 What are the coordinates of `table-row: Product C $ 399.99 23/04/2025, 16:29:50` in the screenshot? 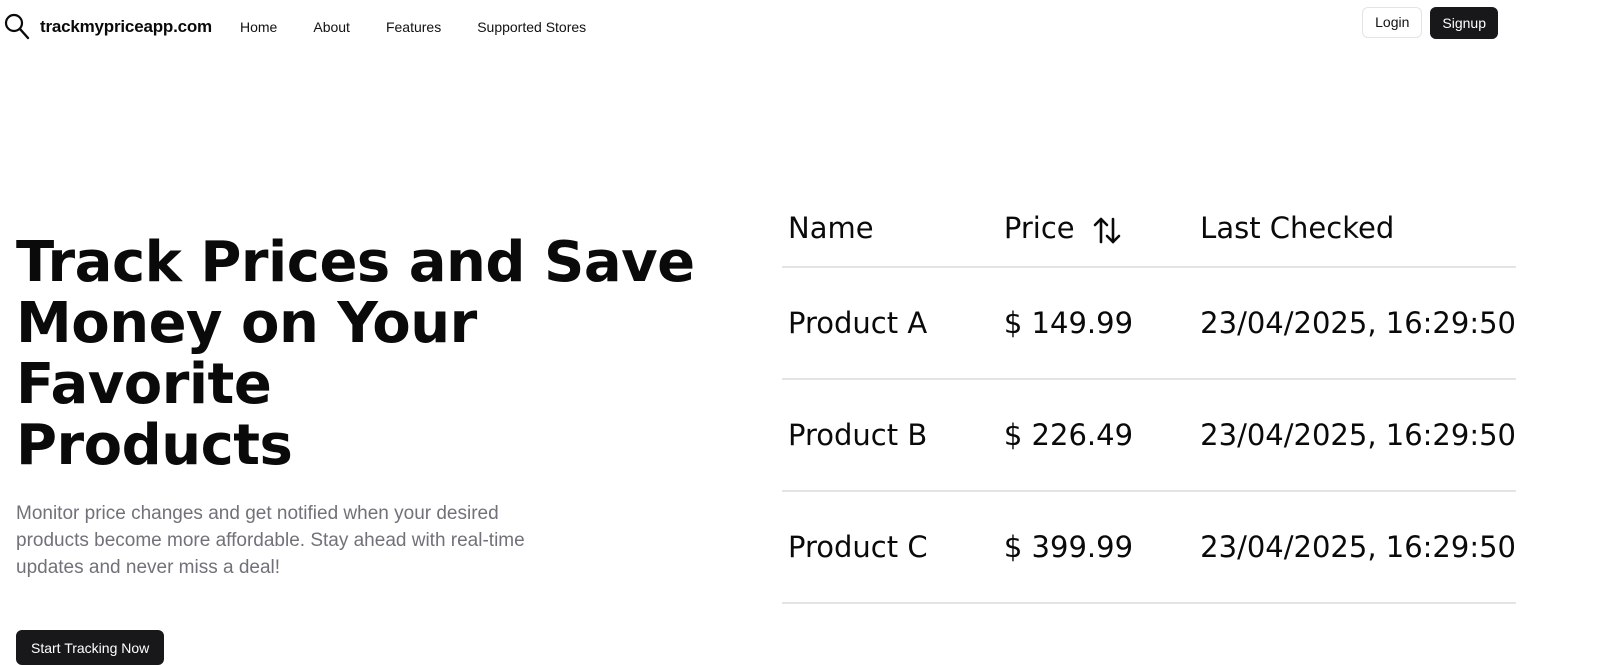 It's located at (1149, 547).